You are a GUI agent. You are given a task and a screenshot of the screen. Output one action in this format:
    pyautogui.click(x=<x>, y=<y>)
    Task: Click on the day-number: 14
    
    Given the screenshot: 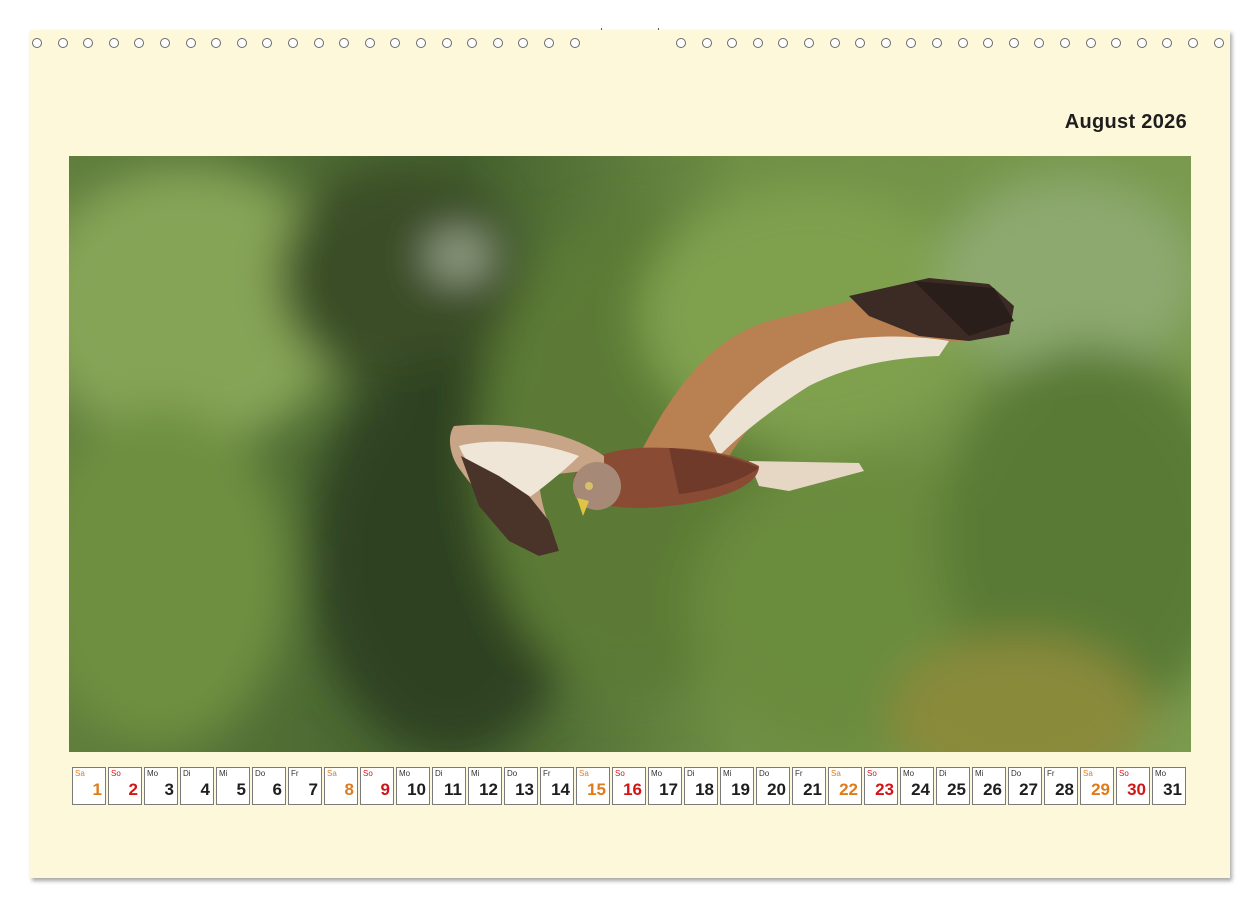 What is the action you would take?
    pyautogui.click(x=560, y=789)
    